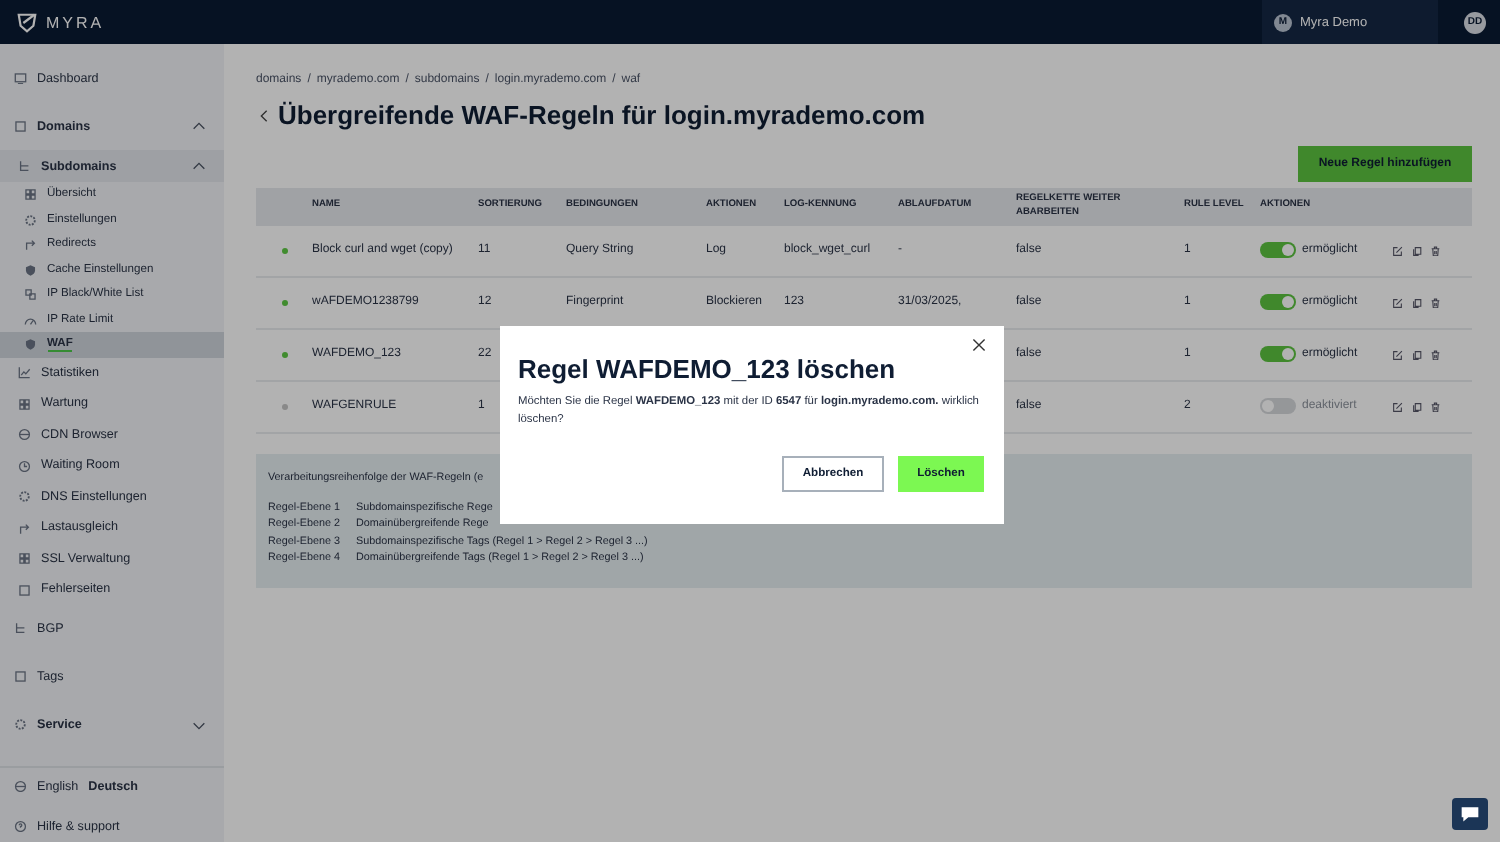 The width and height of the screenshot is (1500, 842). Describe the element at coordinates (20, 826) in the screenshot. I see `help-icon` at that location.